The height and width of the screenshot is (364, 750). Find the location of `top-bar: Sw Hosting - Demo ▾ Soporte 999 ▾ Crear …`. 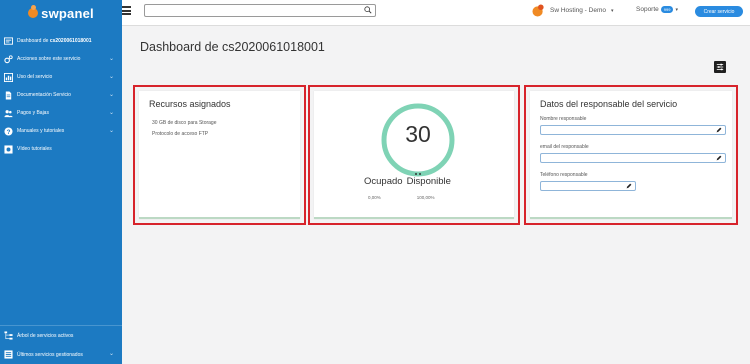

top-bar: Sw Hosting - Demo ▾ Soporte 999 ▾ Crear … is located at coordinates (436, 13).